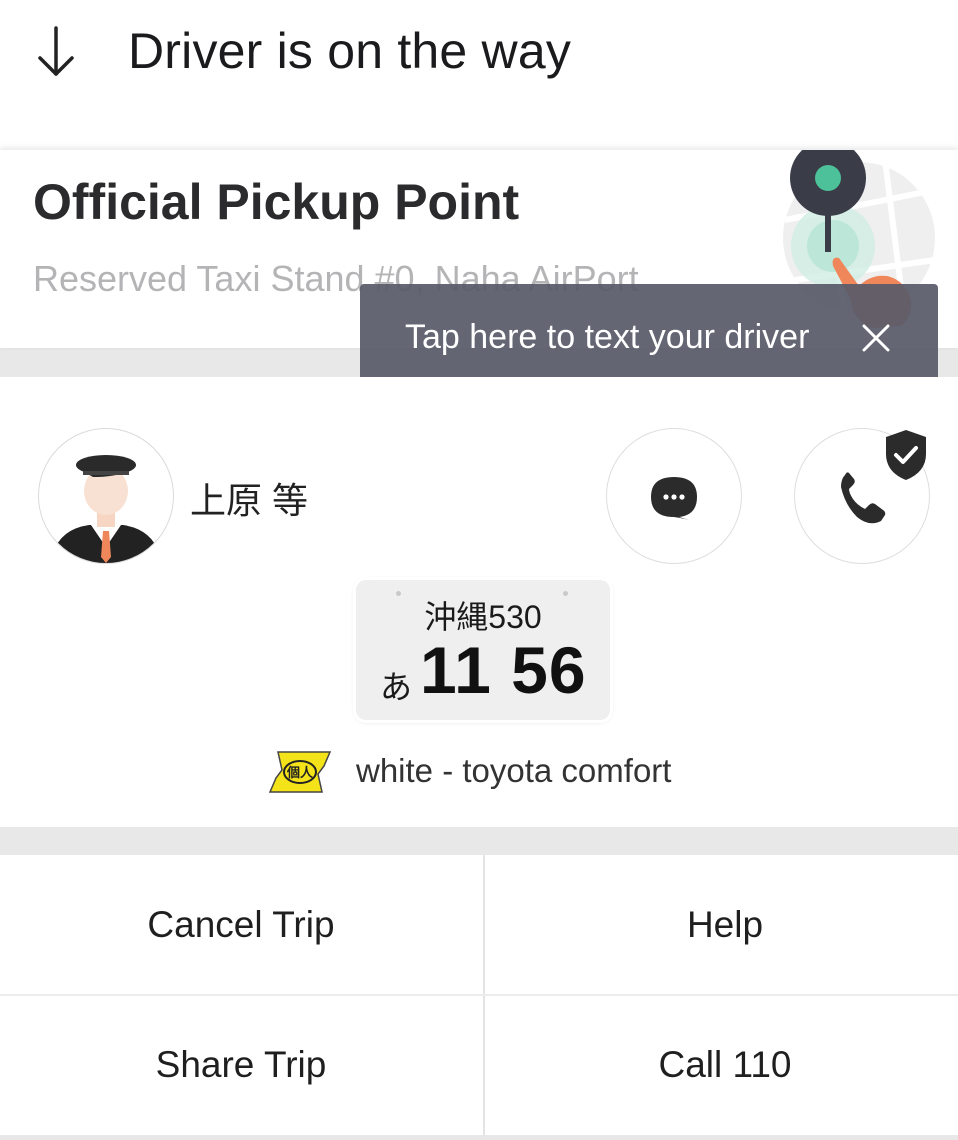  Describe the element at coordinates (514, 770) in the screenshot. I see `vehicle-description: white - toyota comfort` at that location.